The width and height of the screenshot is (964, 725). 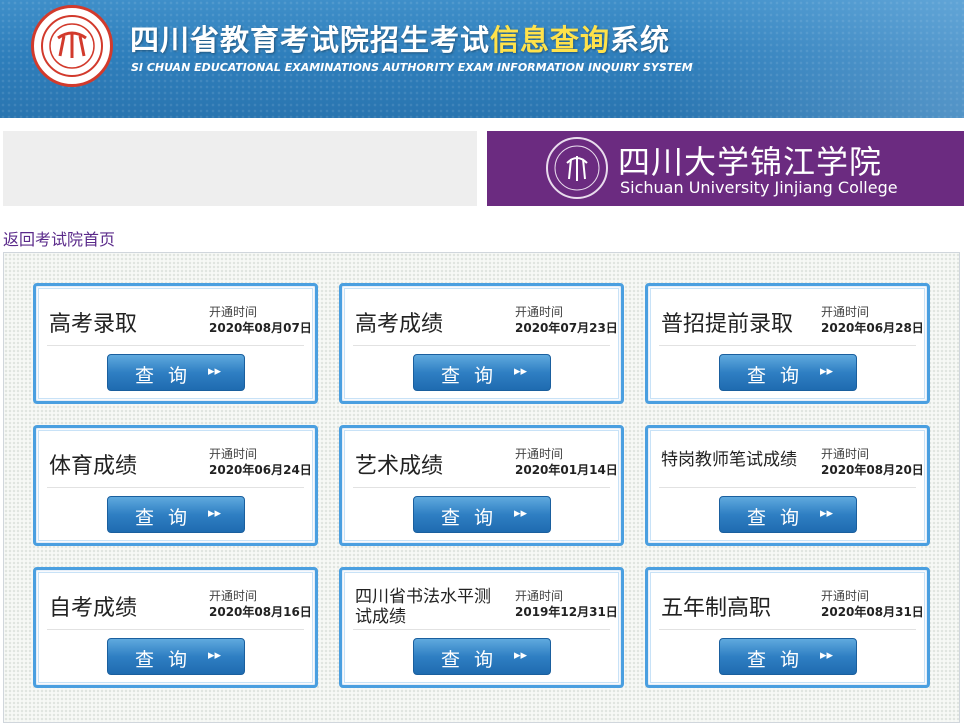 I want to click on card-title: 四川省书法水平测试成绩, so click(x=423, y=607).